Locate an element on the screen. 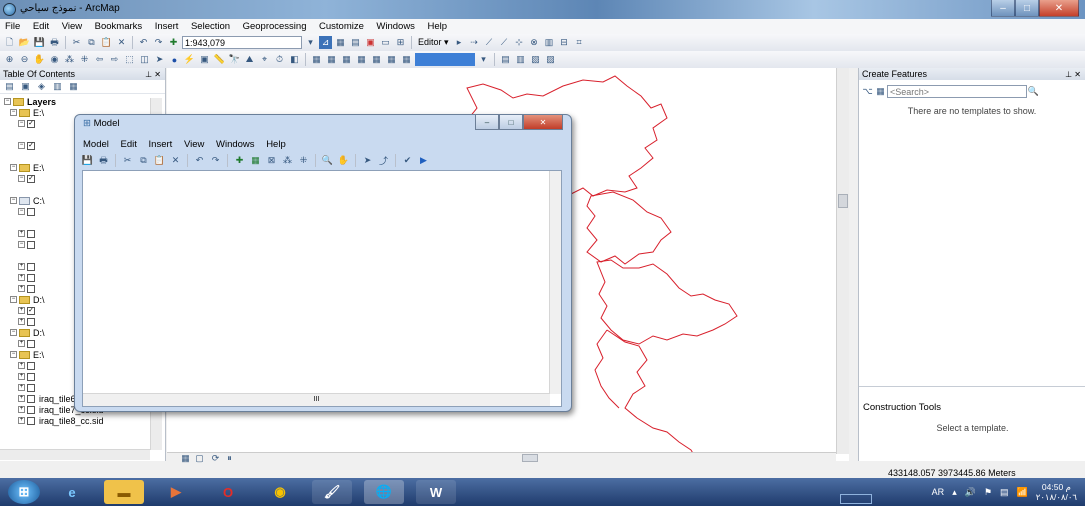 This screenshot has height=506, width=1085. add-data-icon: ✚ is located at coordinates (239, 160).